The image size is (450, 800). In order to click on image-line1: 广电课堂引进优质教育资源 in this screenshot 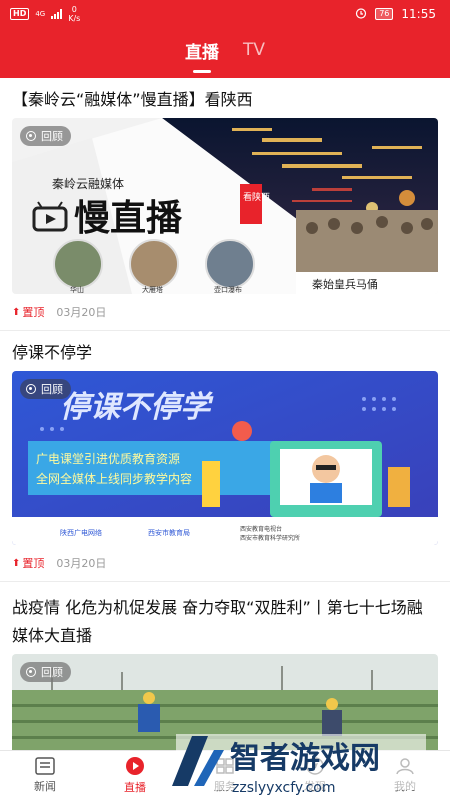, I will do `click(108, 458)`.